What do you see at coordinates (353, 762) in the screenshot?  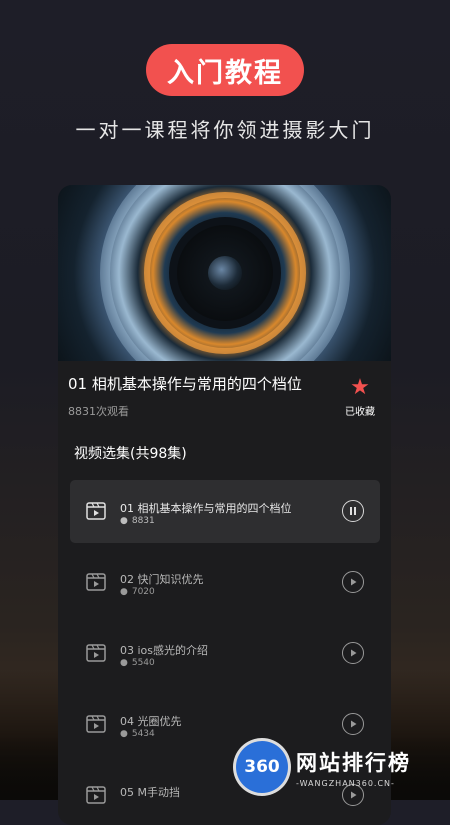 I see `watermark-title: 网站排行榜` at bounding box center [353, 762].